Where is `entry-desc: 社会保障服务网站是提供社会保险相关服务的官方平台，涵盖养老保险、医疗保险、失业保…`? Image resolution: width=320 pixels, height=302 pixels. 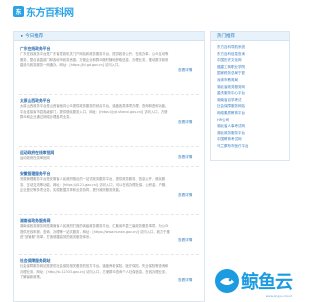 entry-desc: 社会保障服务网站是提供社会保险相关服务的官方平台，涵盖养老保险、医疗保险、失业保… is located at coordinates (94, 271).